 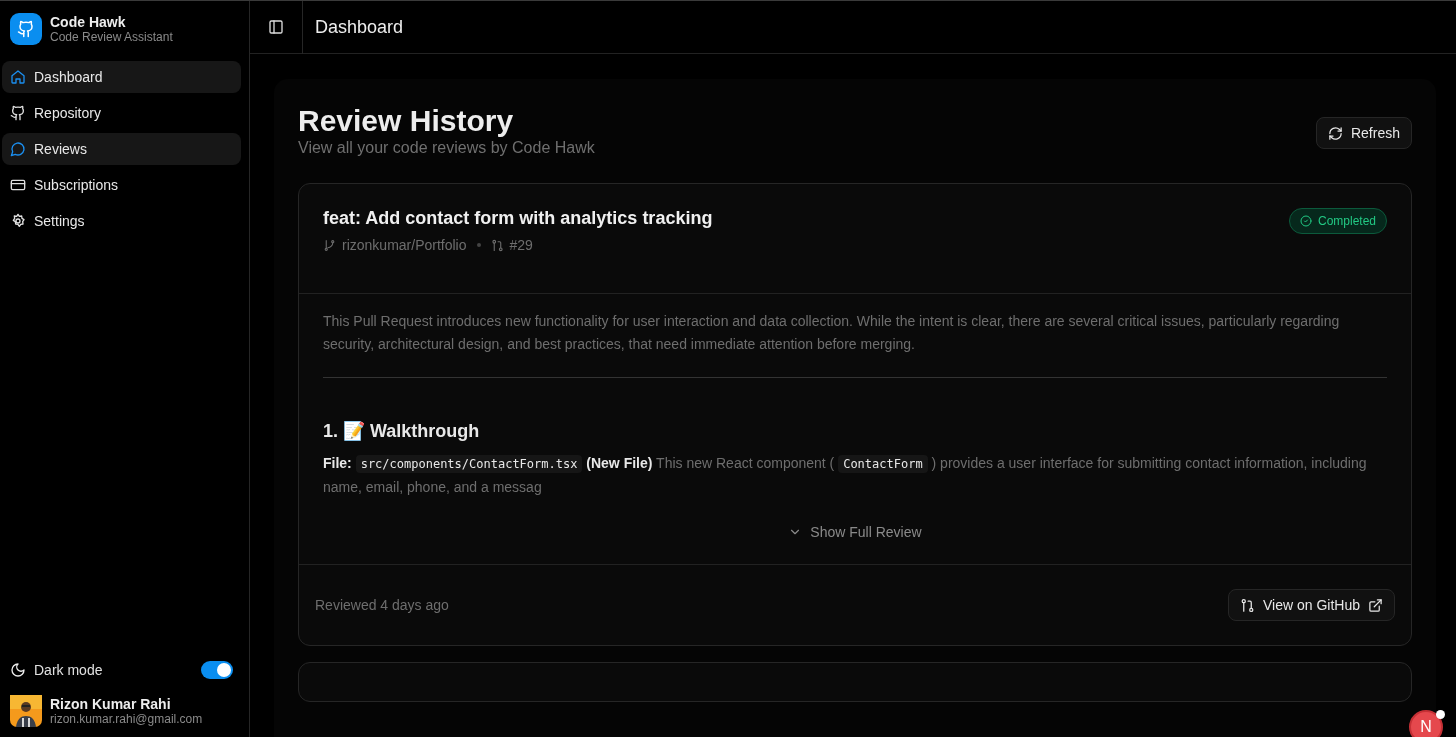 What do you see at coordinates (404, 245) in the screenshot?
I see `repository-name: rizonkumar/Portfolio` at bounding box center [404, 245].